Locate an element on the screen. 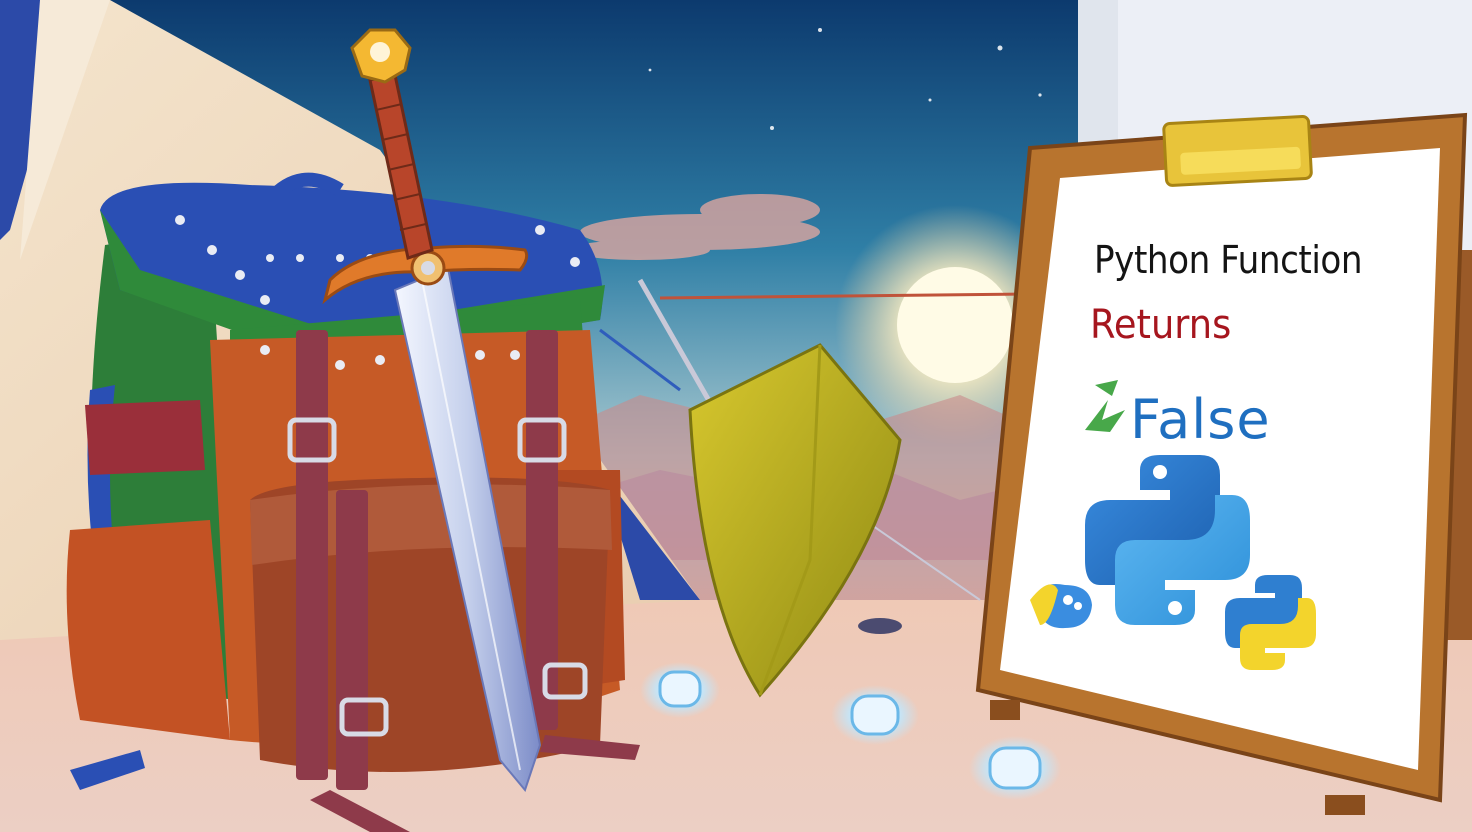  board-subtitle: Returns is located at coordinates (1161, 325).